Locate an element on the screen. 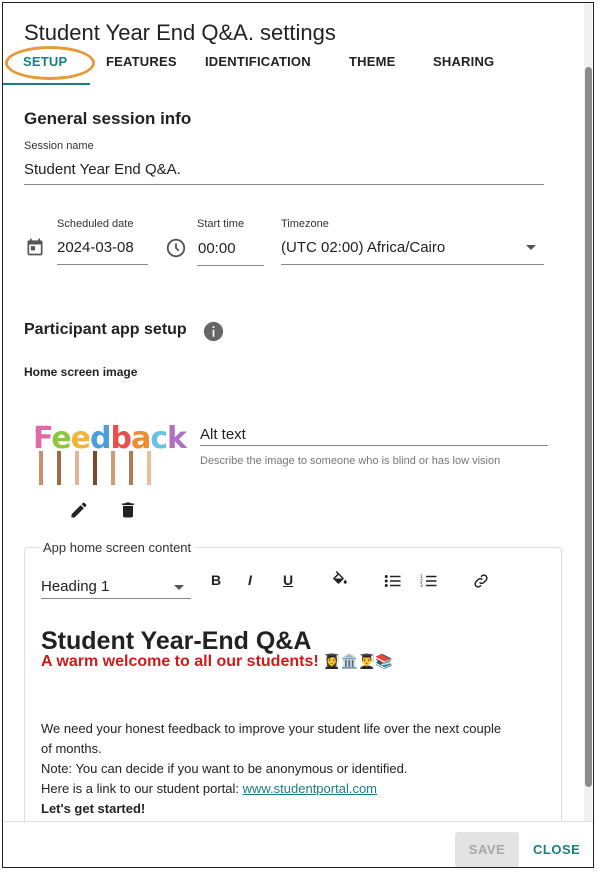  feedback-image: Feedback is located at coordinates (110, 451).